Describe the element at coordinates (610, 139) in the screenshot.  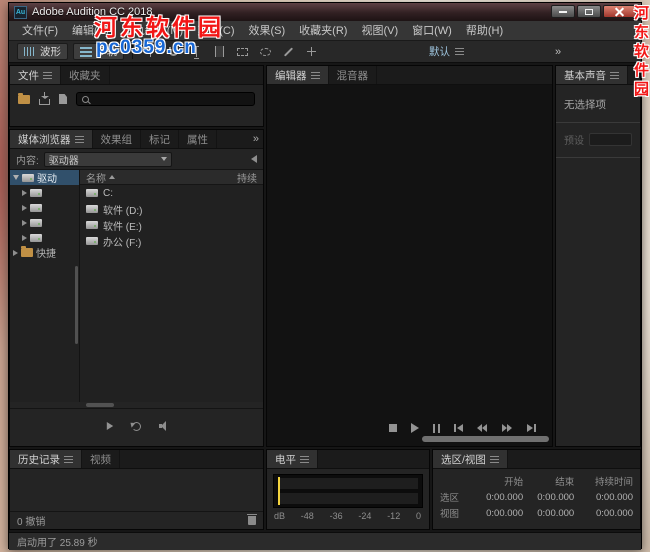
I see `preset-dropdown` at that location.